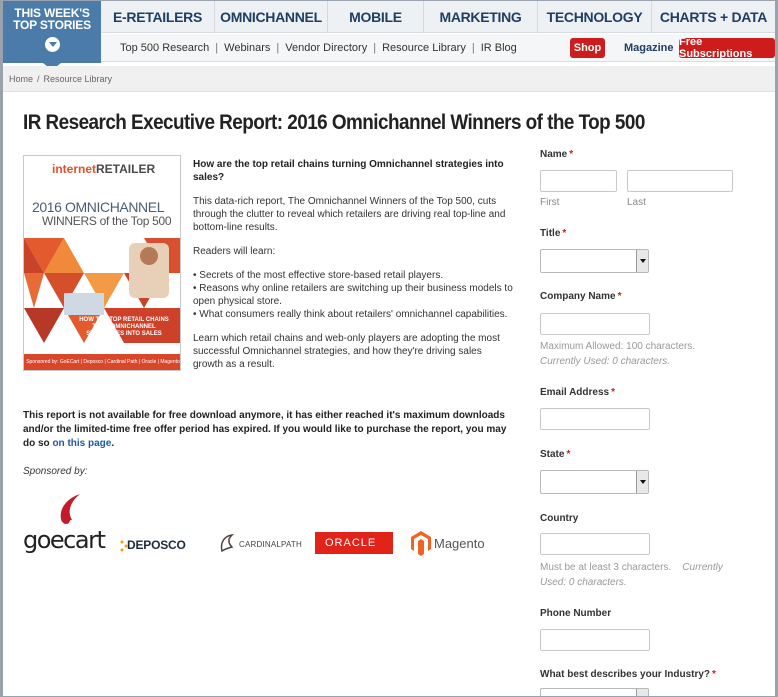  I want to click on nav-technology: TECHNOLOGY, so click(594, 16).